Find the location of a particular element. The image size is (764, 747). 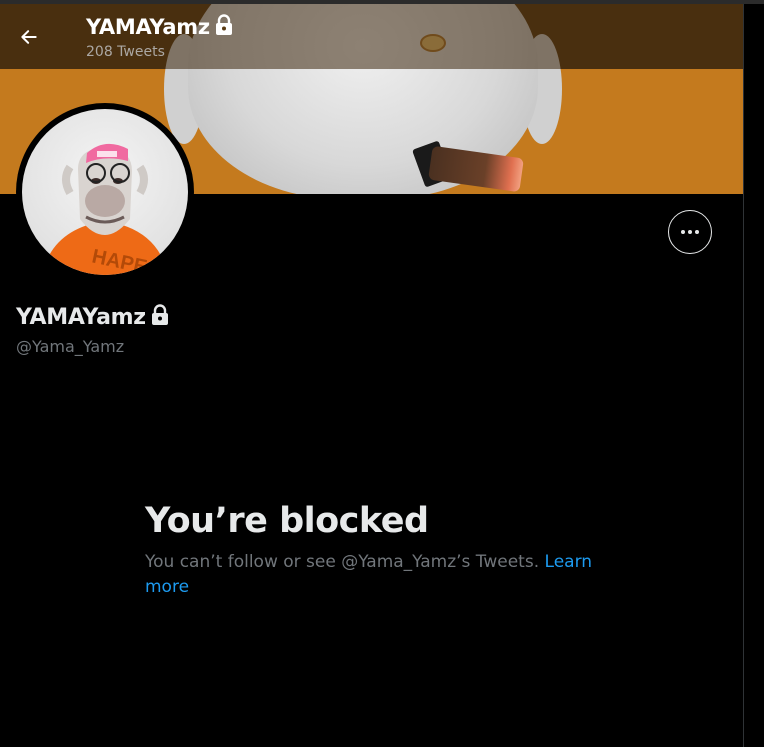

more-options-button is located at coordinates (690, 232).